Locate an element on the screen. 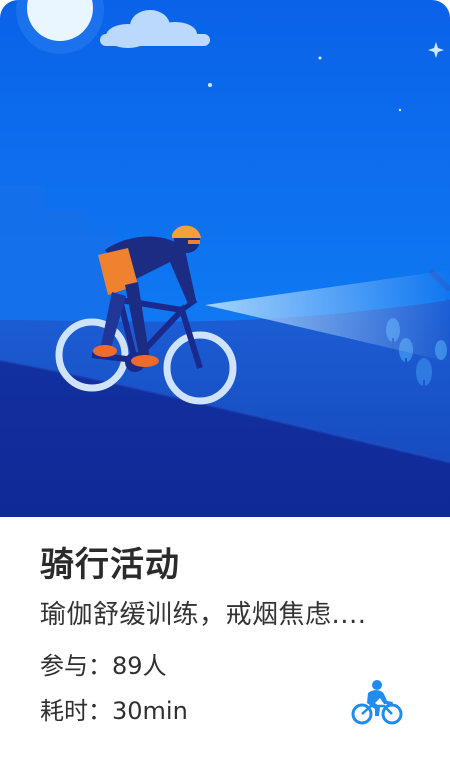 The image size is (450, 783). activity-title: 骑行活动 is located at coordinates (110, 565).